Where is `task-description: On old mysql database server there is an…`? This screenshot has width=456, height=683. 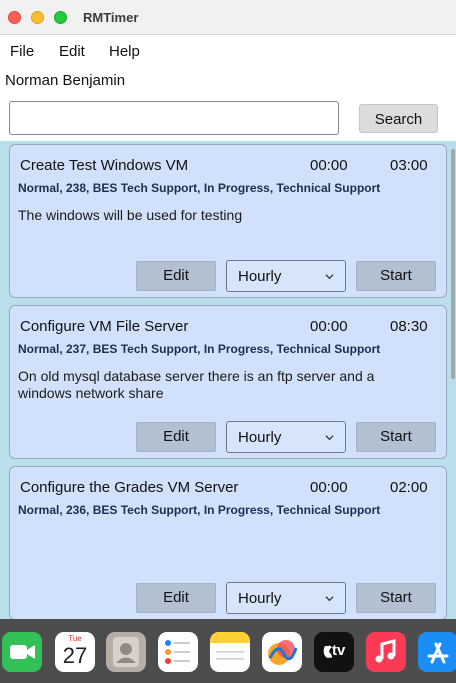
task-description: On old mysql database server there is an… is located at coordinates (196, 384).